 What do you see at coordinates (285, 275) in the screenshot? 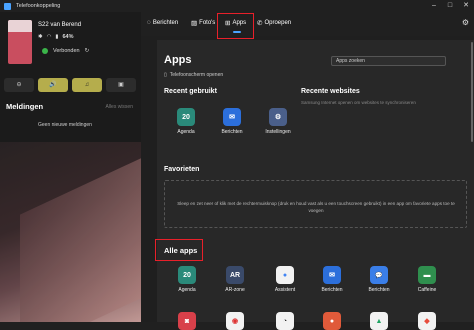
I see `assistant-icon: ●` at bounding box center [285, 275].